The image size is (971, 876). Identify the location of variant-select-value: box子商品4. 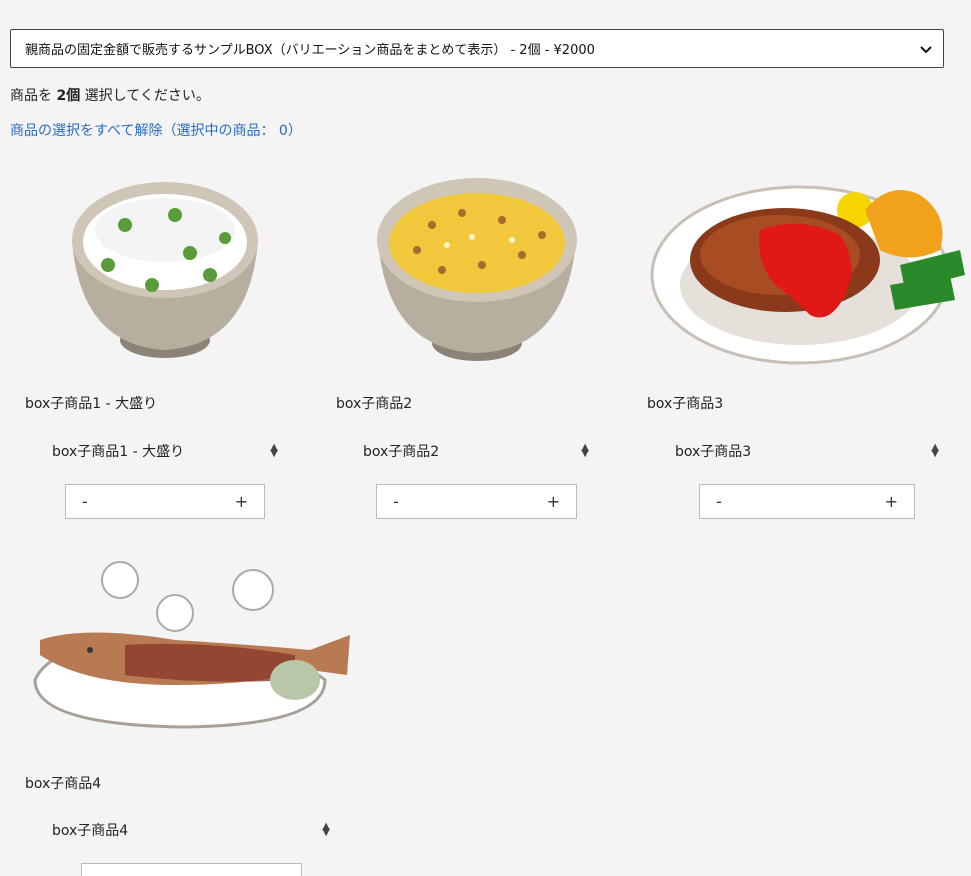
(90, 831).